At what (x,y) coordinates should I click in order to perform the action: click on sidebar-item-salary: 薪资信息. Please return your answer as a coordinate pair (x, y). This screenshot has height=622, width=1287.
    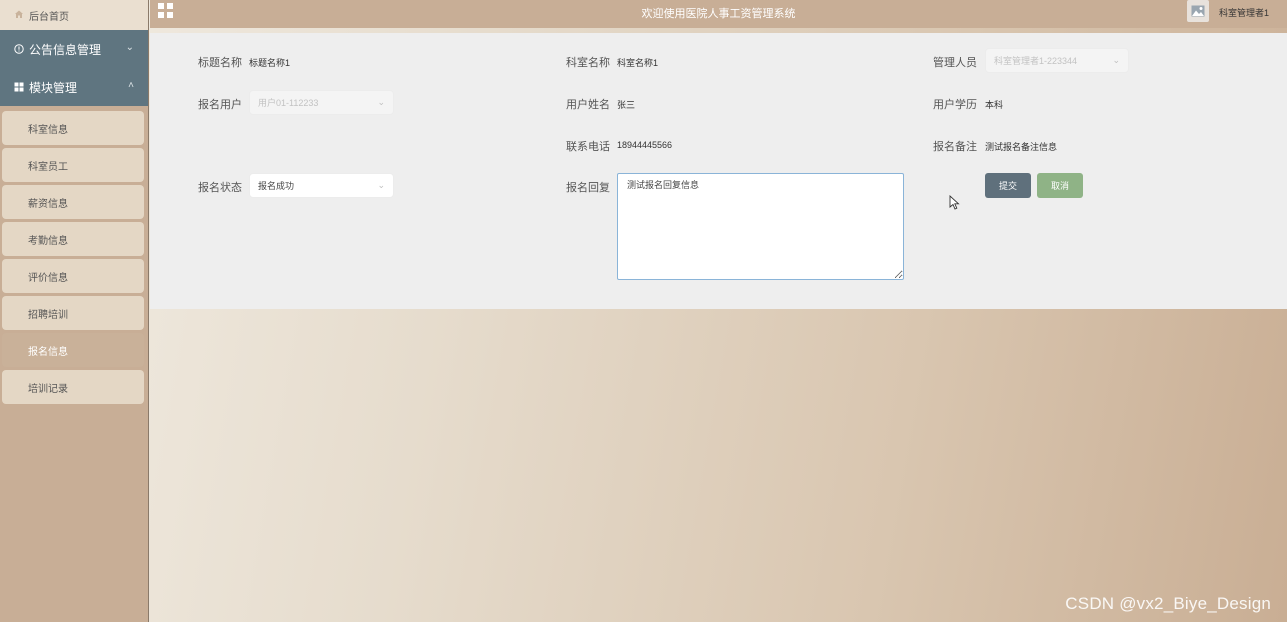
    Looking at the image, I should click on (73, 202).